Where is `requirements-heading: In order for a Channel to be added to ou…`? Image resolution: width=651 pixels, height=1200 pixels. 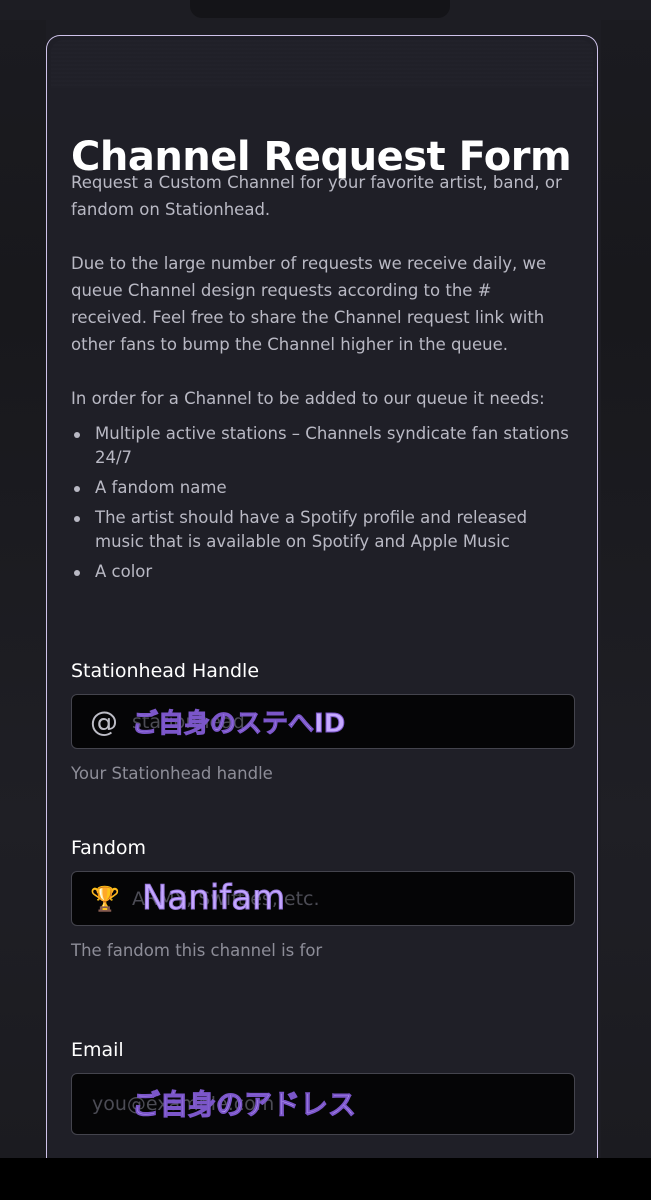
requirements-heading: In order for a Channel to be added to ou… is located at coordinates (308, 398).